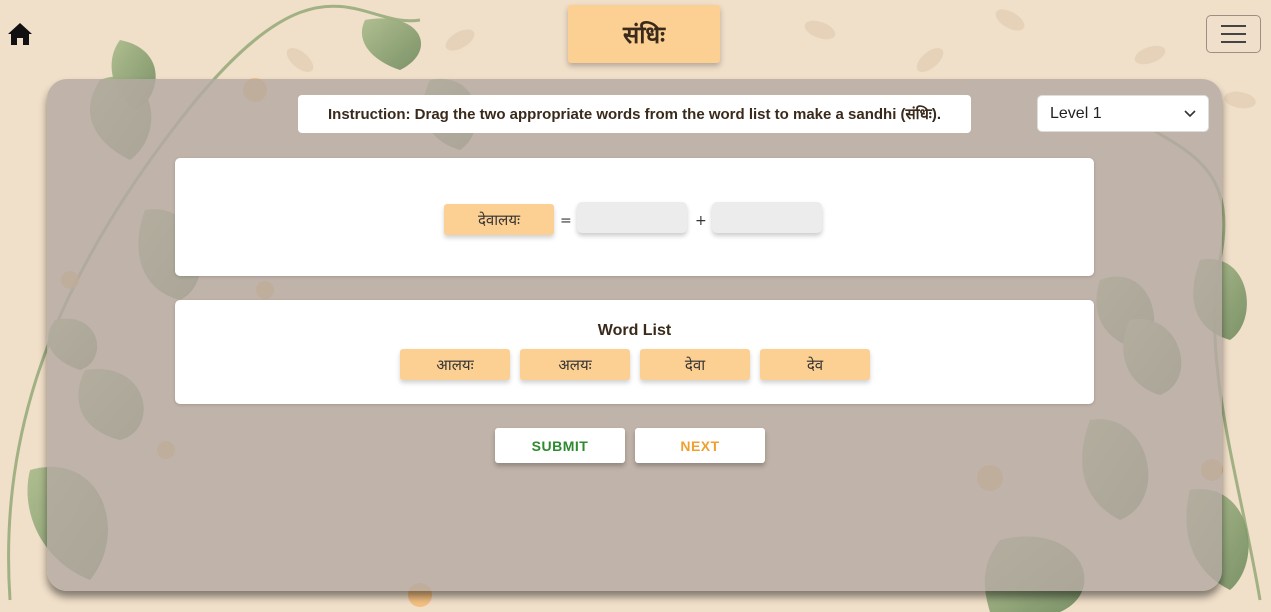 The width and height of the screenshot is (1271, 612). What do you see at coordinates (700, 445) in the screenshot?
I see `next-button: NEXT` at bounding box center [700, 445].